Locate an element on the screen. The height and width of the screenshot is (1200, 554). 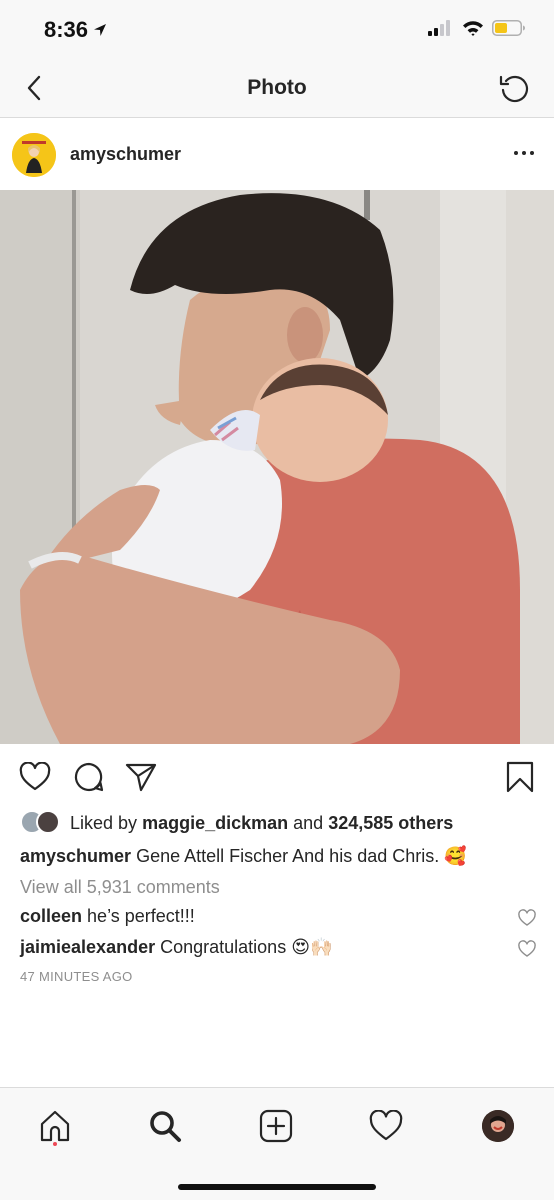
view-all-comments-link: View all 5,931 comments is located at coordinates (120, 887).